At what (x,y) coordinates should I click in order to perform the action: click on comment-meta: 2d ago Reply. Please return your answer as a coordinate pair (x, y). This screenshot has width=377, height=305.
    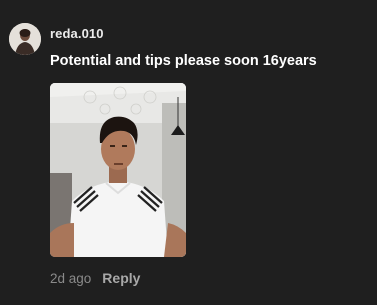
    Looking at the image, I should click on (95, 278).